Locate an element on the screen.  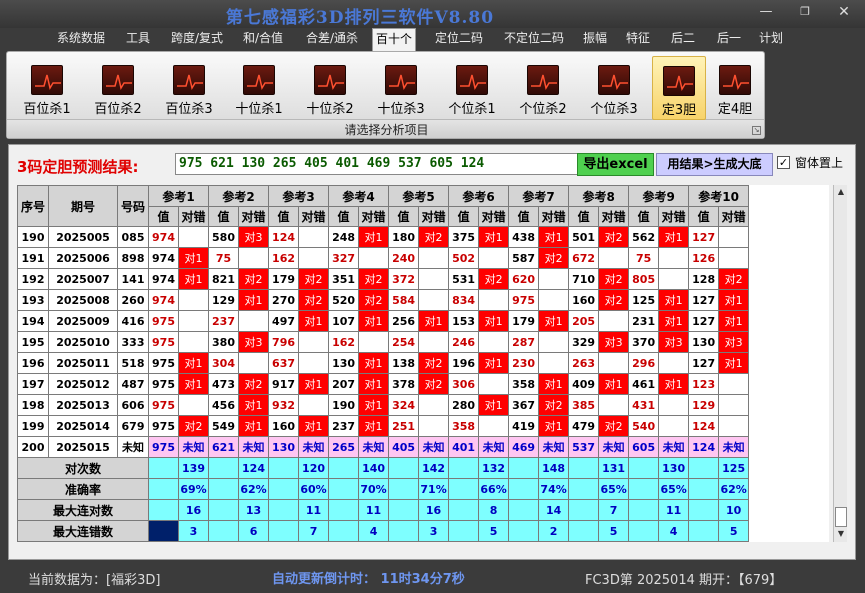
menu-item-7: 不定位二码 is located at coordinates (534, 39).